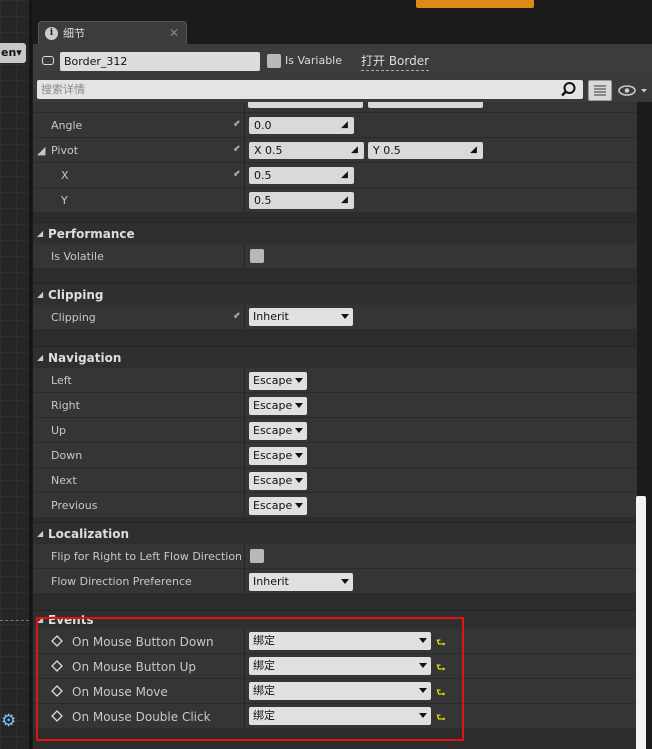  I want to click on event-mouse-double-click-value: 绑定, so click(264, 715).